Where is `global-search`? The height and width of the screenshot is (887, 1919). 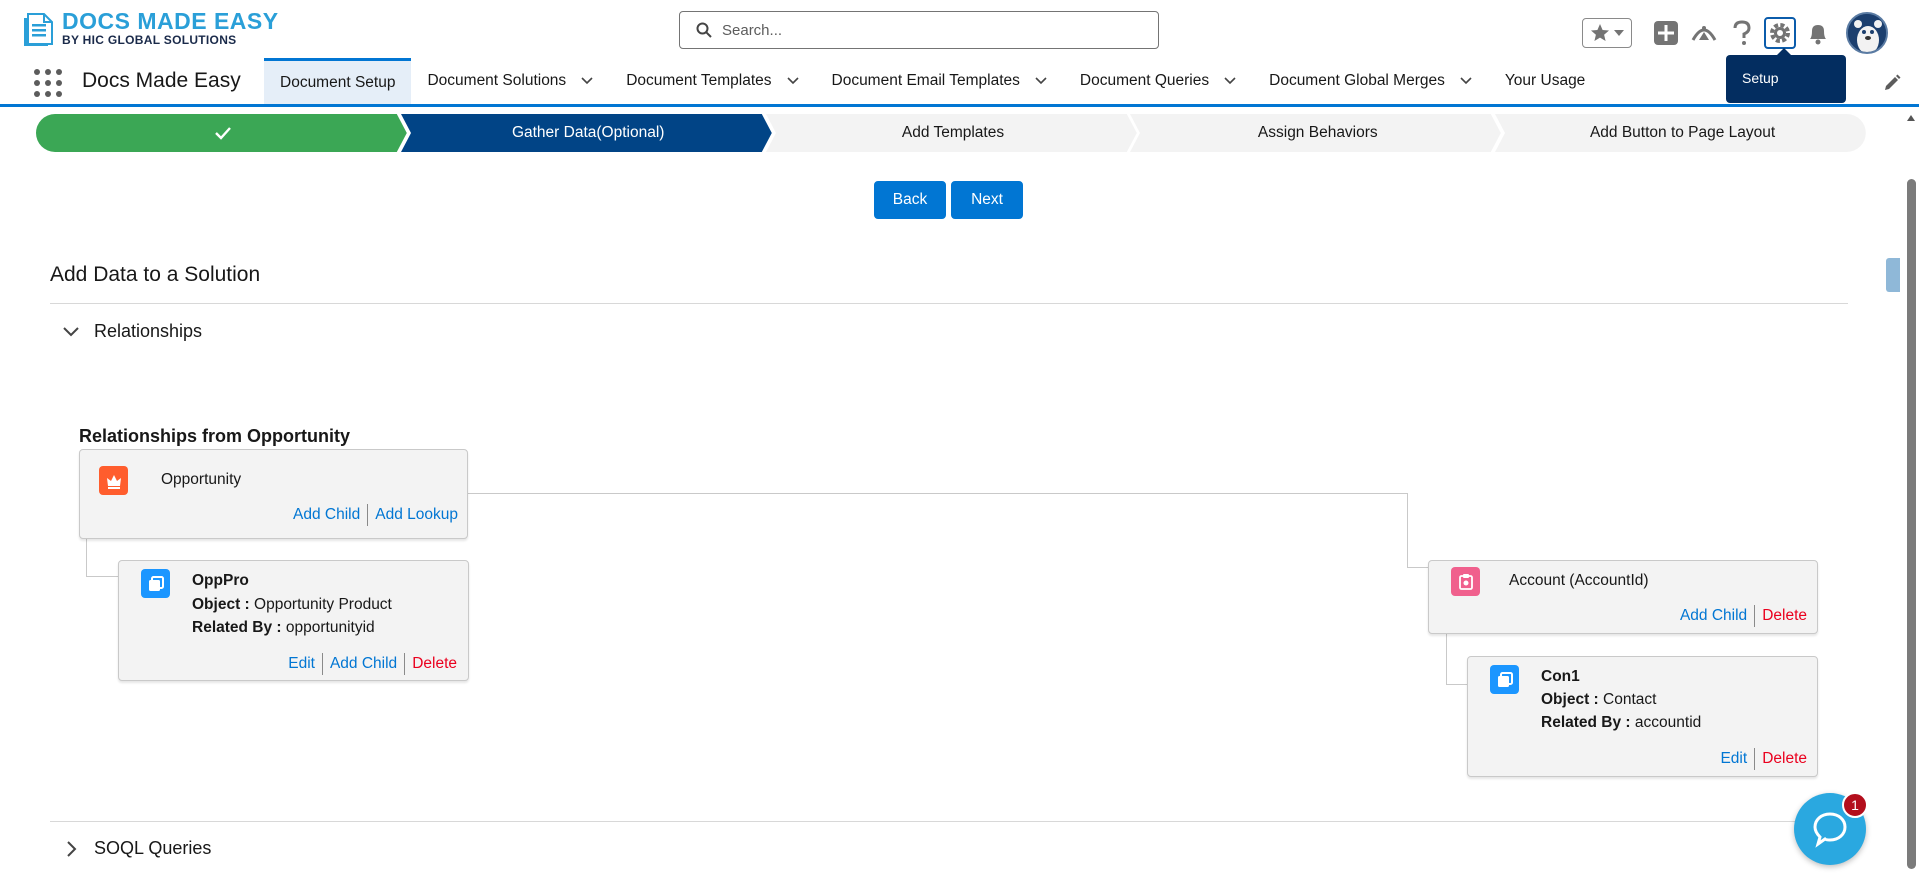 global-search is located at coordinates (919, 30).